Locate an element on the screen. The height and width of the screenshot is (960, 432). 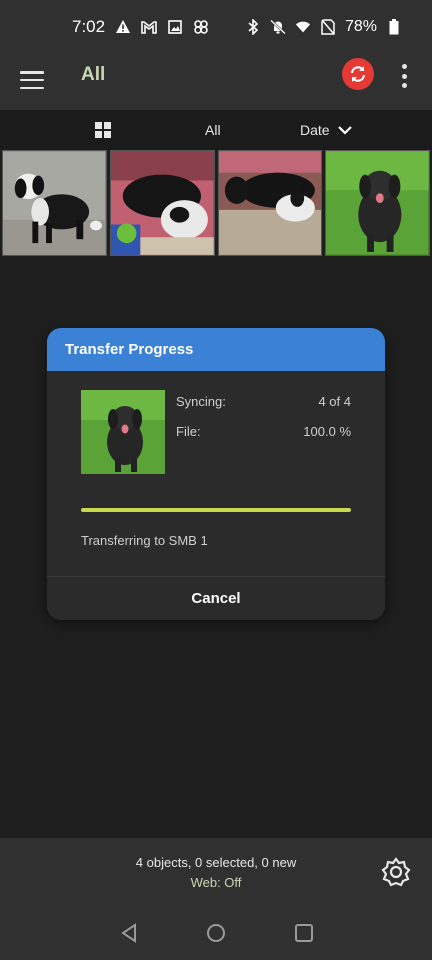
bell-off-icon is located at coordinates (278, 27).